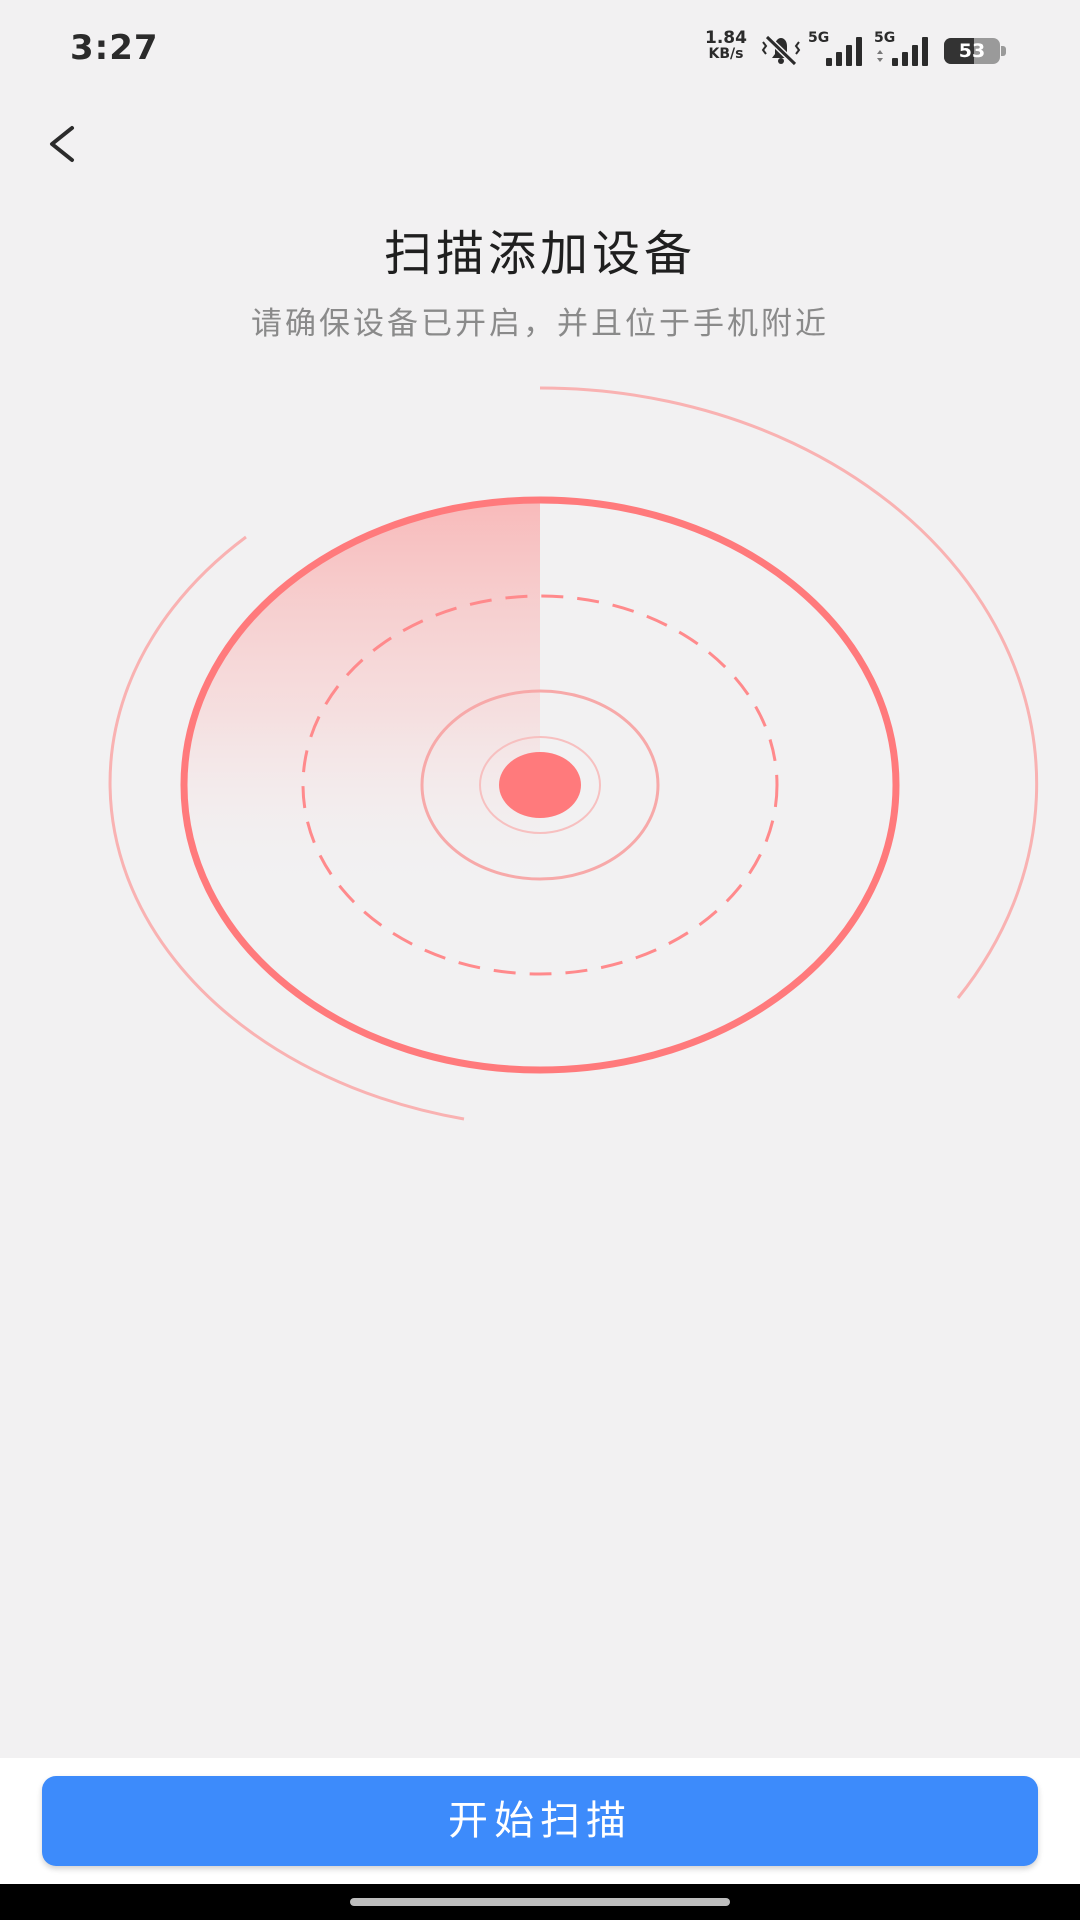 The width and height of the screenshot is (1080, 1920). I want to click on network-speed: 1.84 KB/s, so click(726, 45).